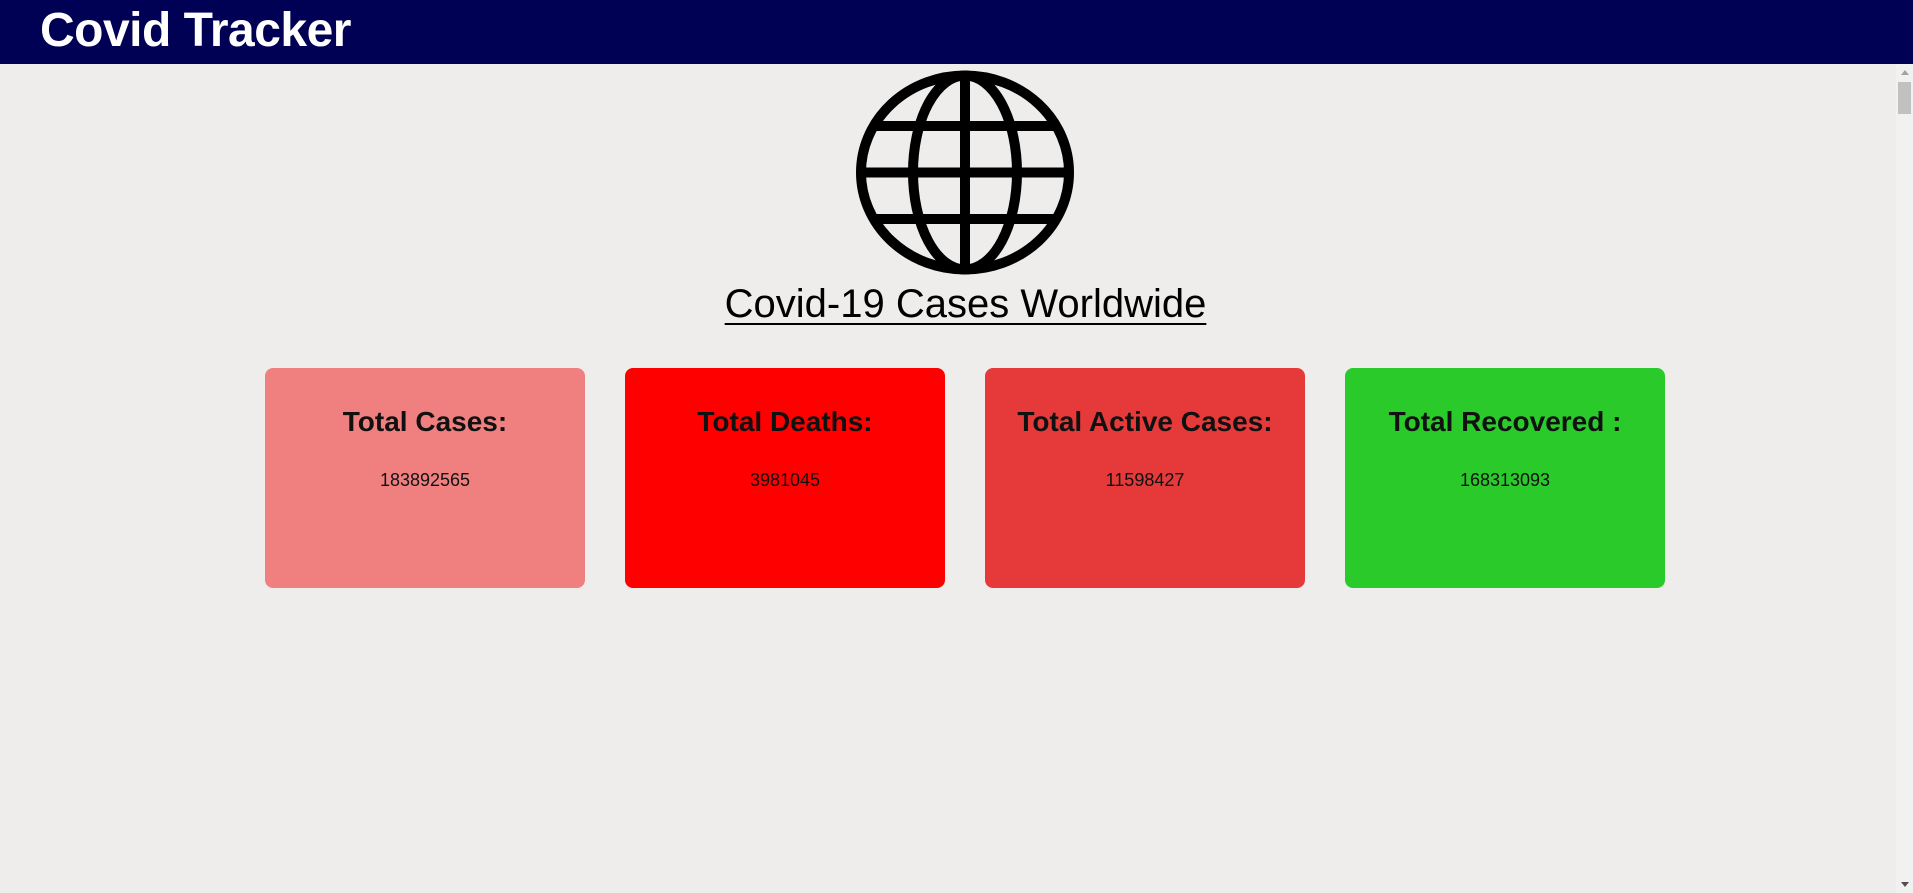  Describe the element at coordinates (785, 421) in the screenshot. I see `card-title: Total Deaths:` at that location.